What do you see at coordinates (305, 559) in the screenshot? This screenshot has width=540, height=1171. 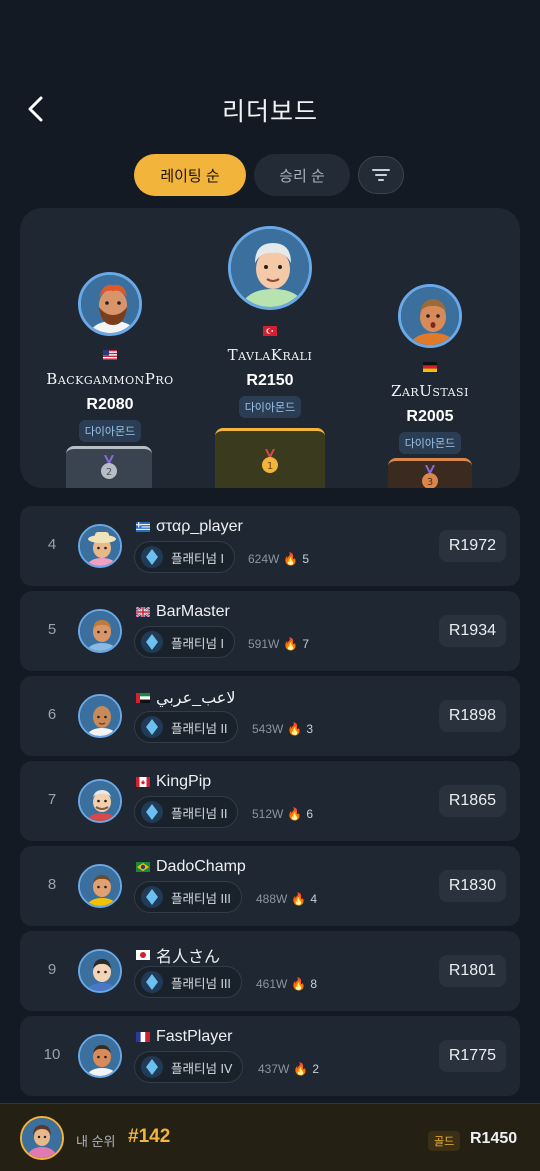 I see `streak-count: 5` at bounding box center [305, 559].